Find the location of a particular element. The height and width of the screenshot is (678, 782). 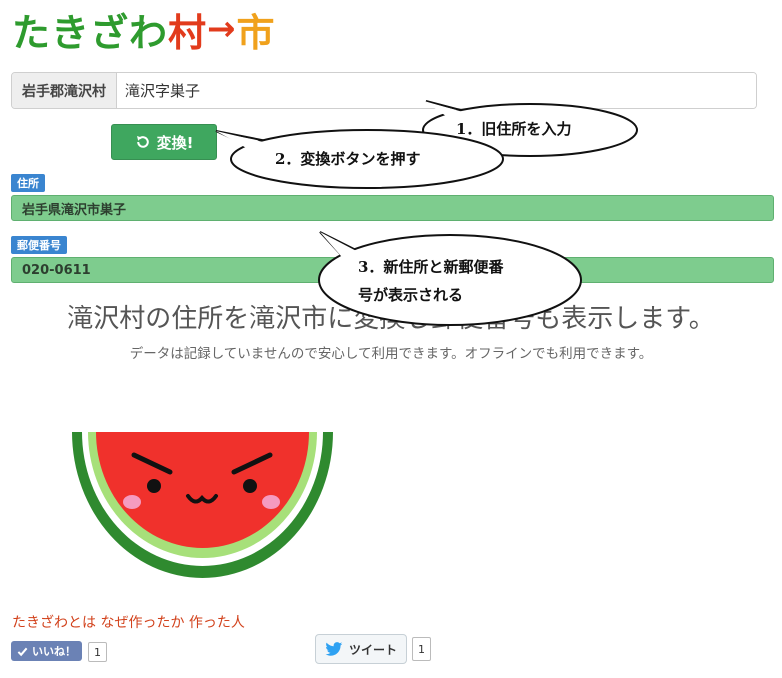

watermelon-mascot is located at coordinates (202, 505).